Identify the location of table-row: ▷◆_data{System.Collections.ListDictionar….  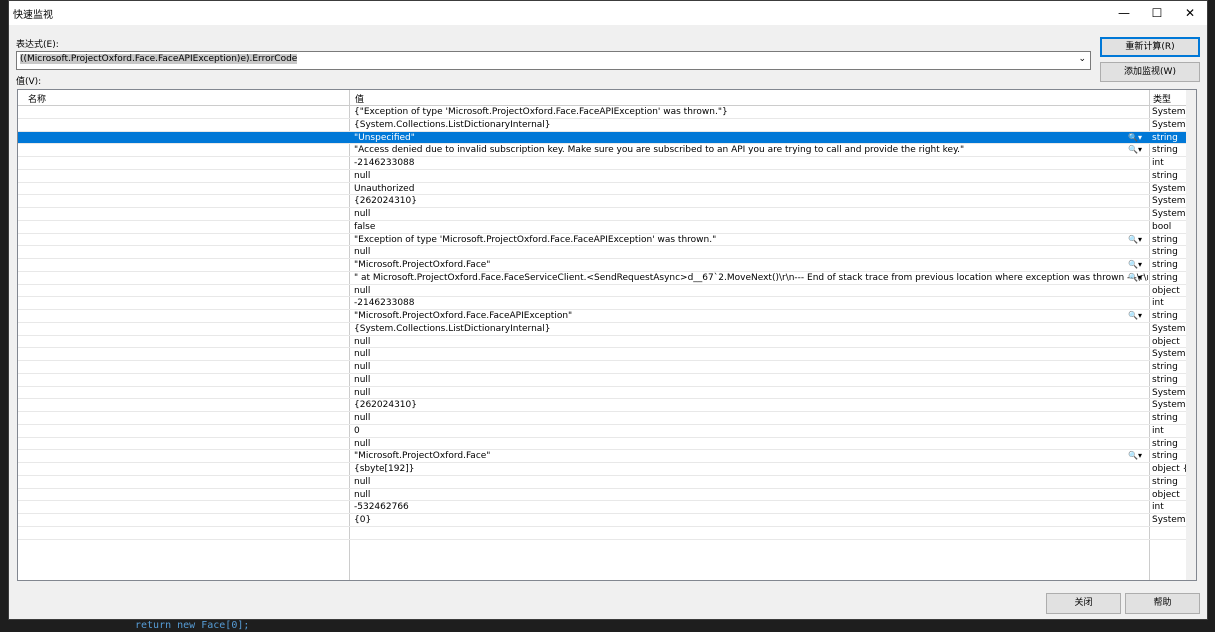
(604, 329).